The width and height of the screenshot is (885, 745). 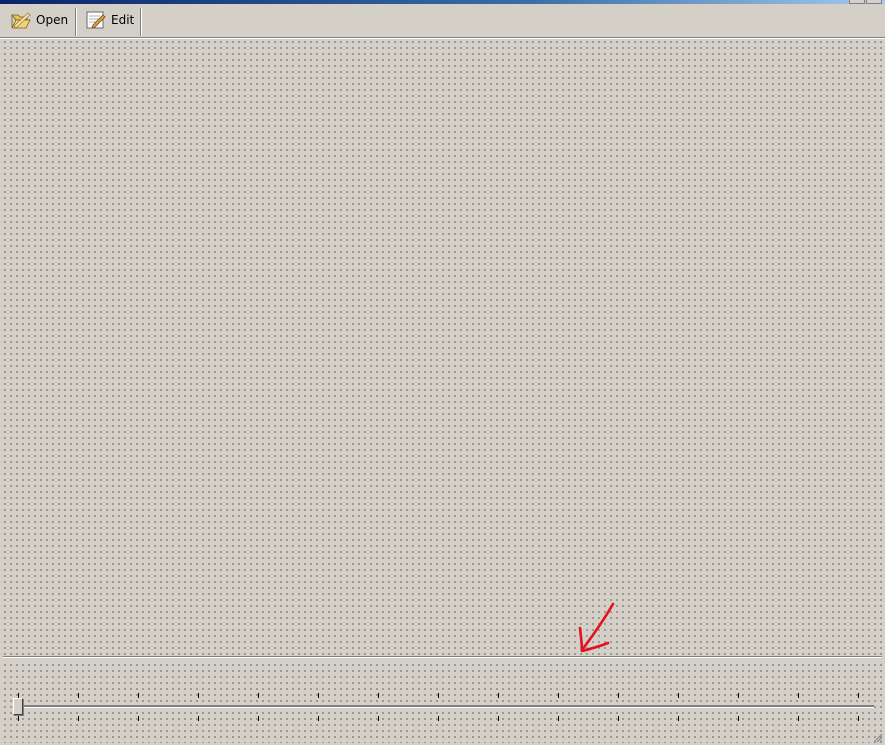 I want to click on slider-track, so click(x=444, y=706).